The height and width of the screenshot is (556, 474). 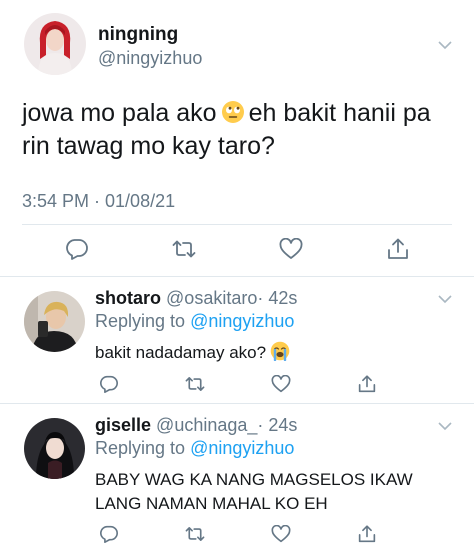 I want to click on reply-time: · 24s, so click(x=277, y=425).